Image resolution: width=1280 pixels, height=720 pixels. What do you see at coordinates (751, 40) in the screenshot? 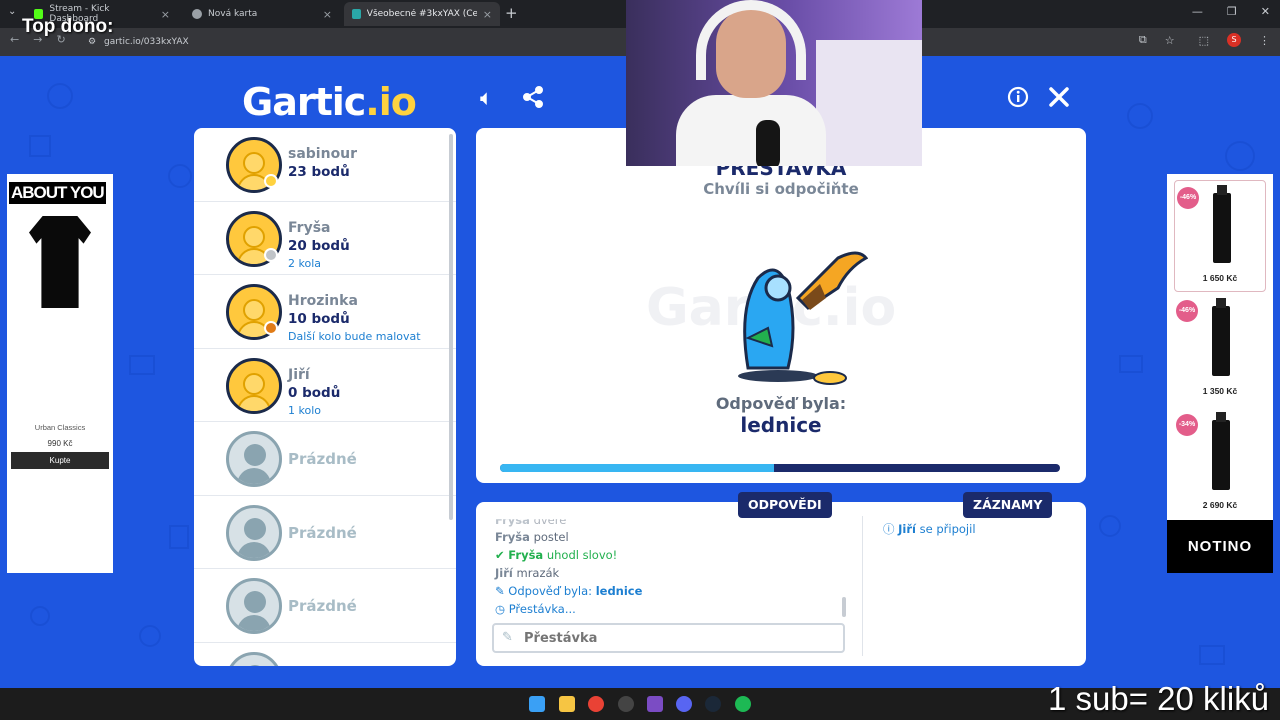
I see `headphones-image` at bounding box center [751, 40].